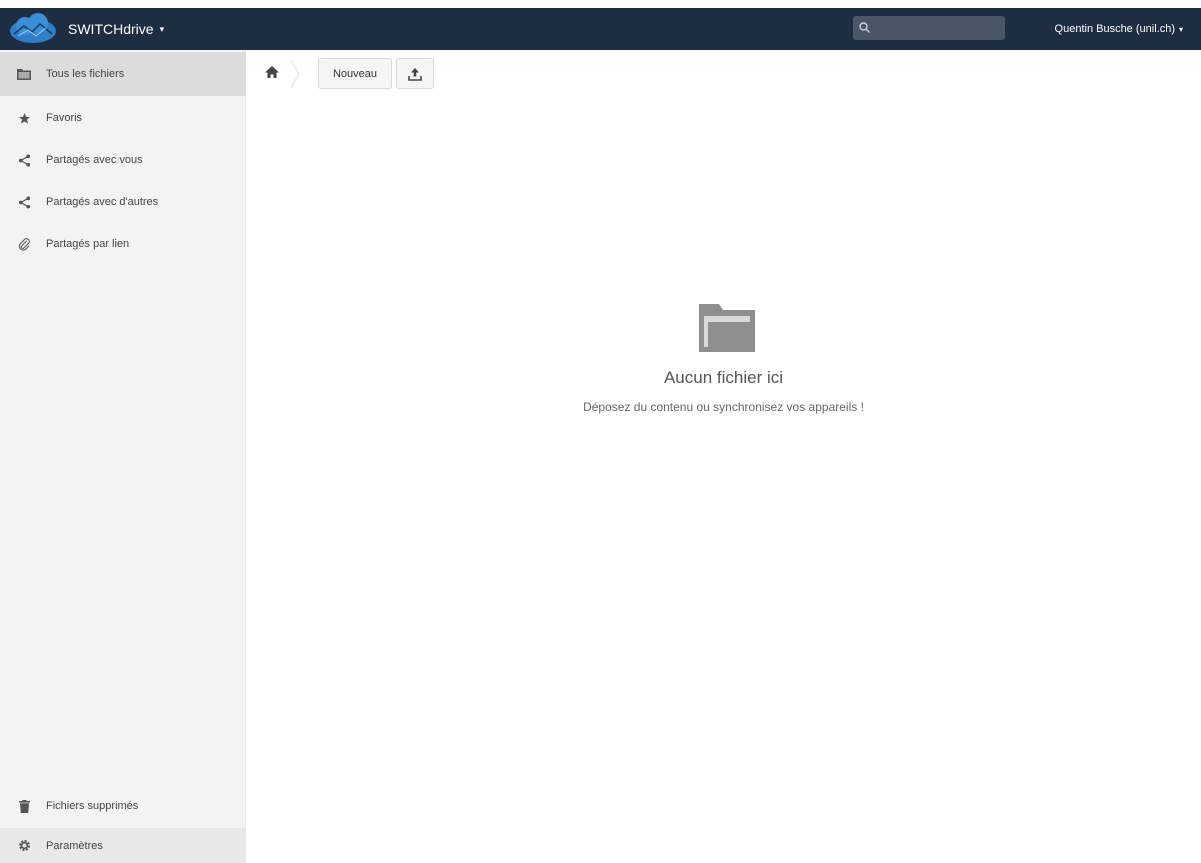 This screenshot has width=1201, height=863. What do you see at coordinates (723, 377) in the screenshot?
I see `empty-state-title: Aucun fichier ici` at bounding box center [723, 377].